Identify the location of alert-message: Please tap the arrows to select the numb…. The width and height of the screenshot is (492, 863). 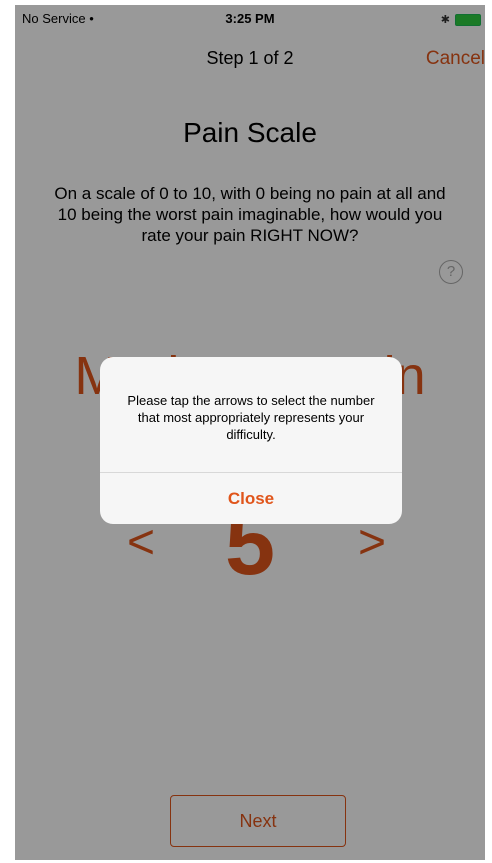
(251, 417).